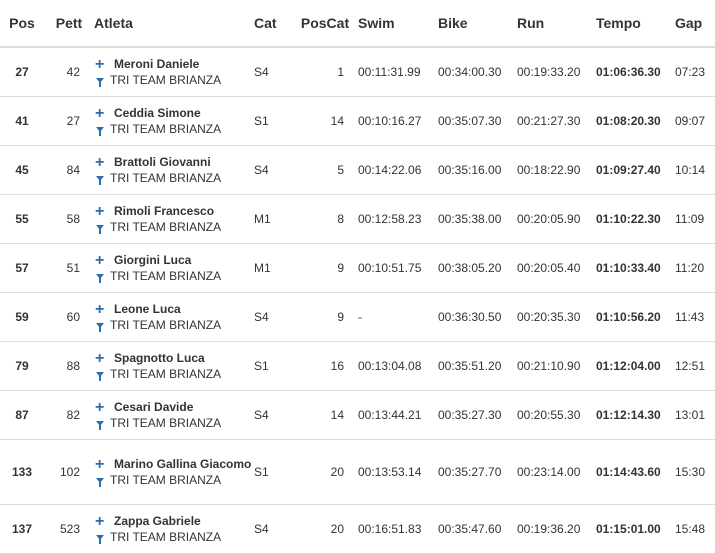 The width and height of the screenshot is (715, 554). Describe the element at coordinates (477, 268) in the screenshot. I see `cell-bike: 00:38:05.20` at that location.